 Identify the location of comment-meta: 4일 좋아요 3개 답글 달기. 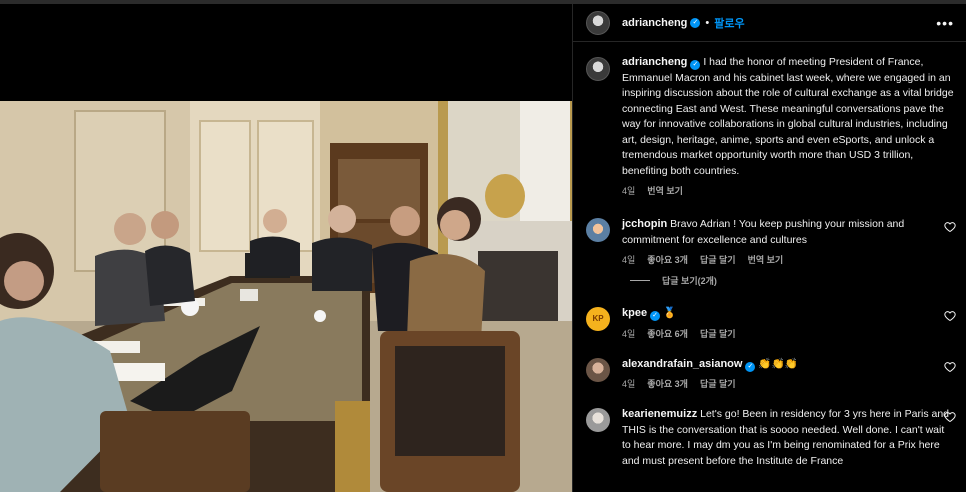
(787, 383).